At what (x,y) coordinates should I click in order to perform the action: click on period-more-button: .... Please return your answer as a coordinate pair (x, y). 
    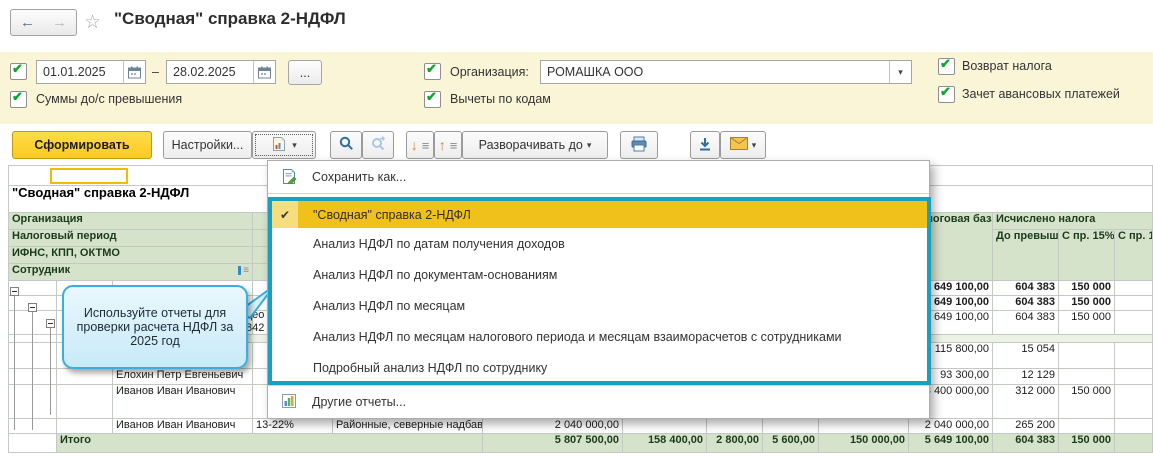
    Looking at the image, I should click on (305, 72).